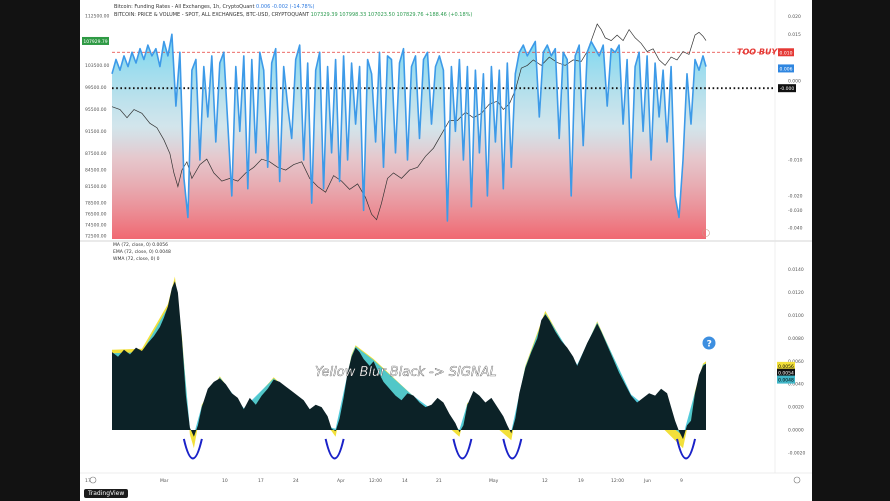 The height and width of the screenshot is (501, 890). I want to click on right-axis-tick: 0.000, so click(794, 82).